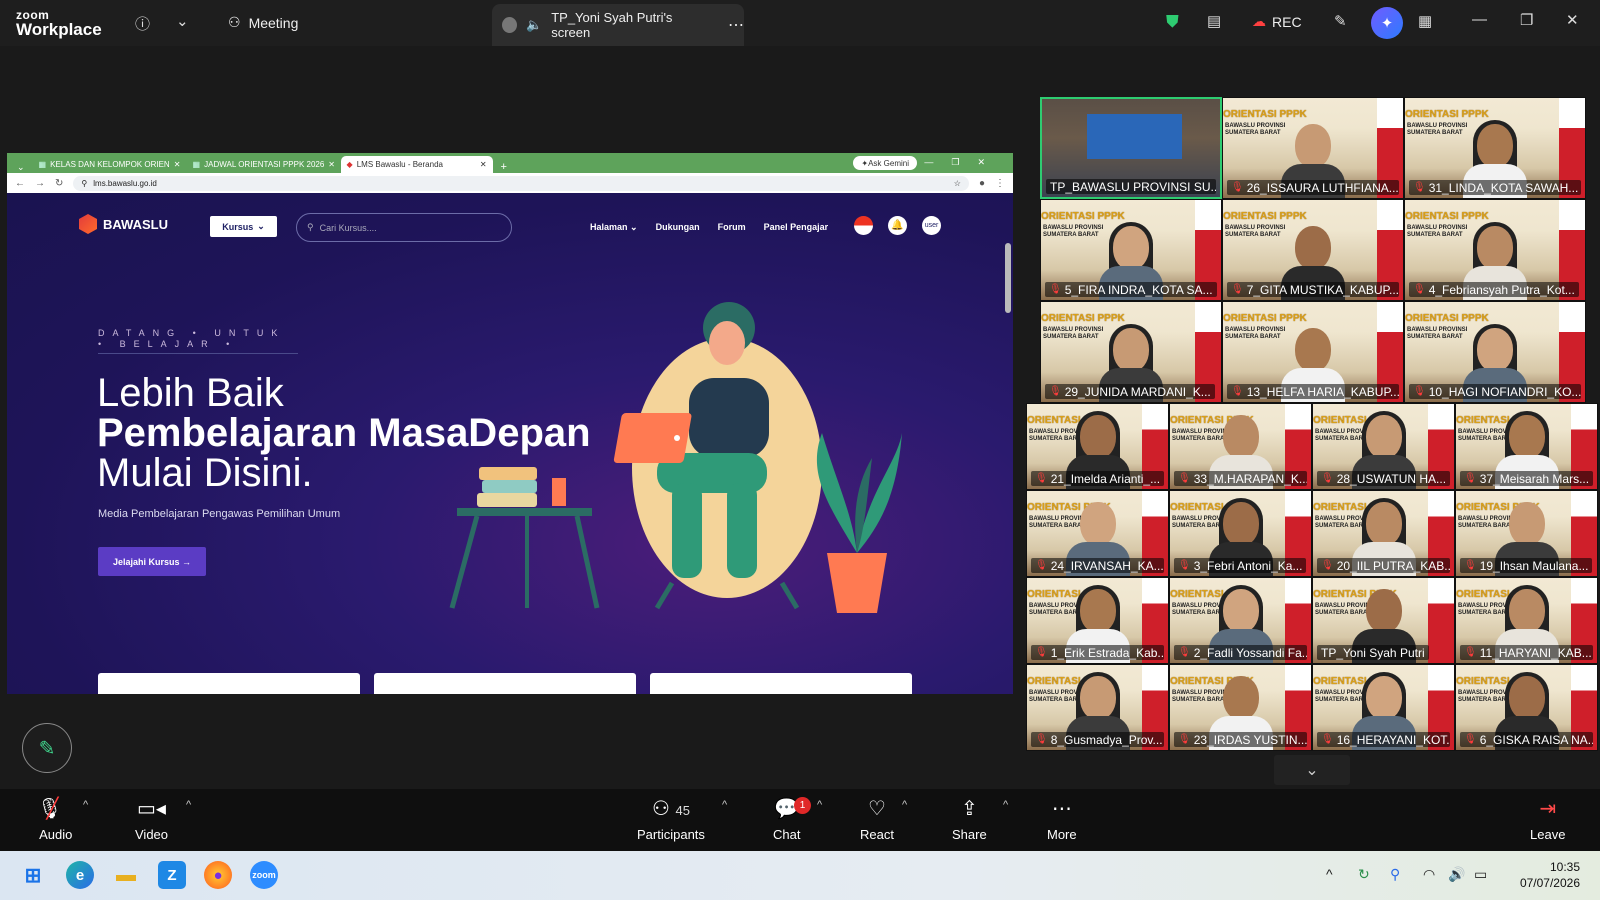  What do you see at coordinates (33, 875) in the screenshot?
I see `windows-start-icon: ⊞` at bounding box center [33, 875].